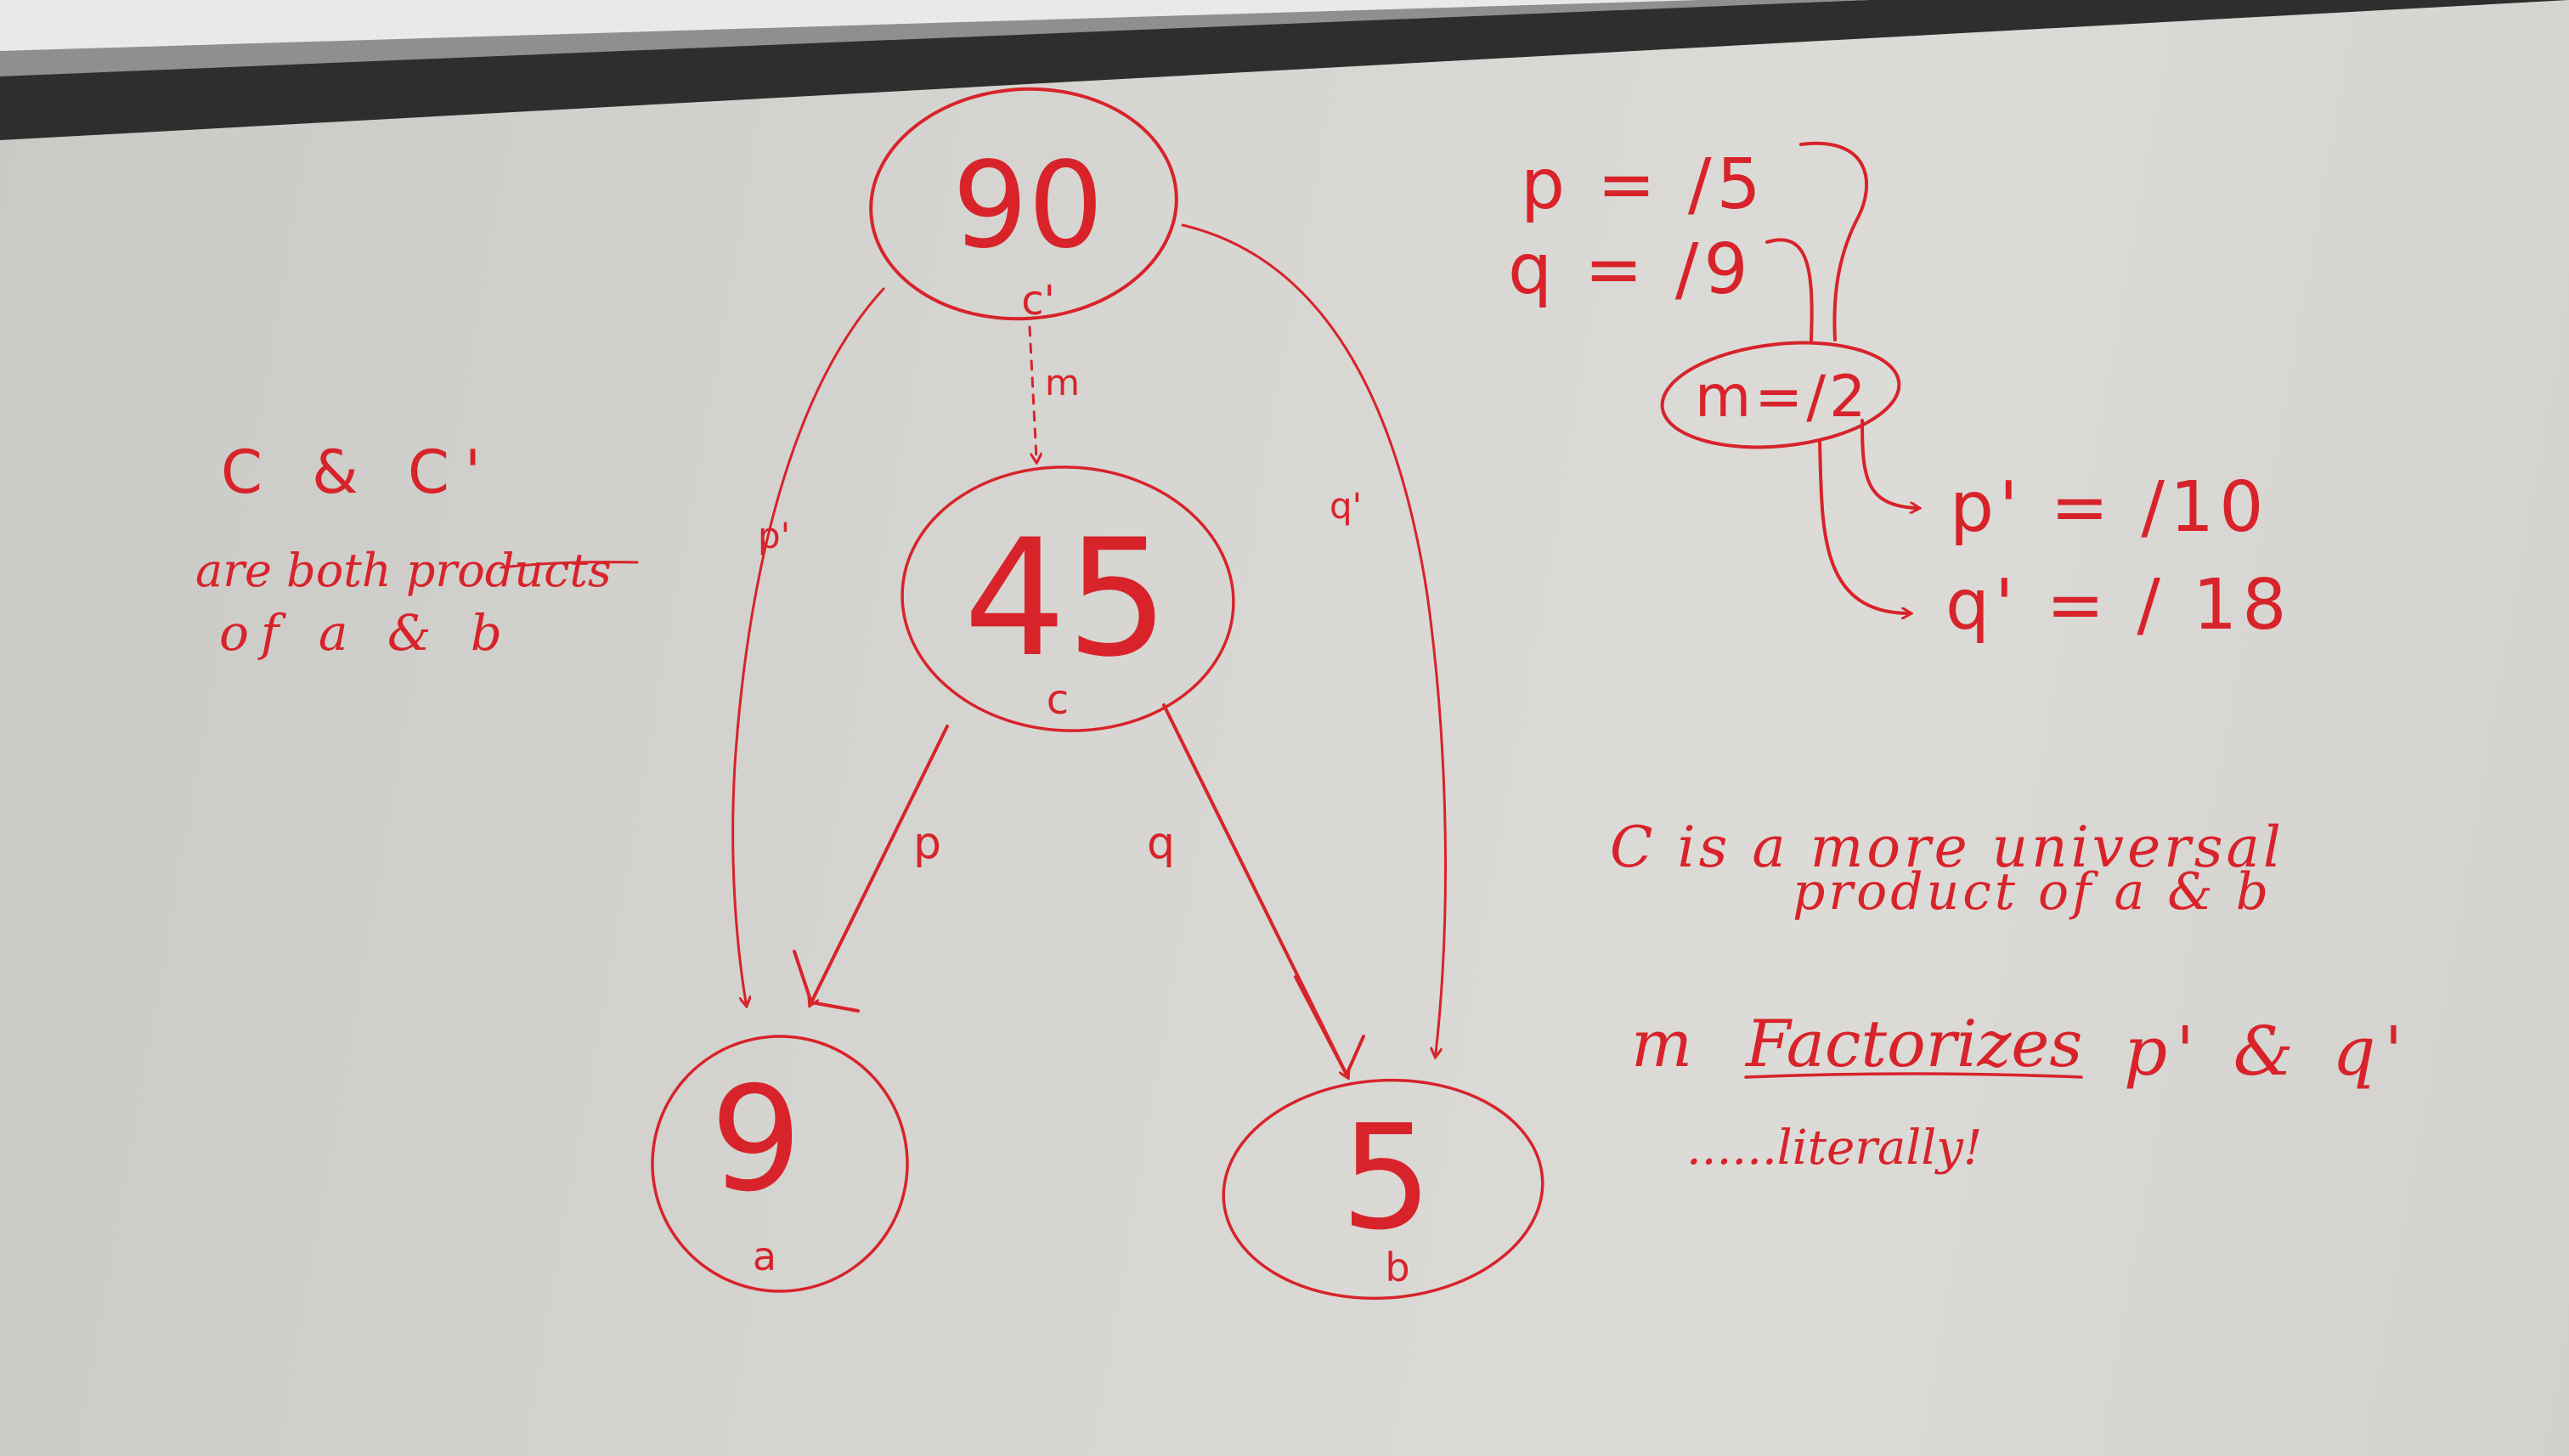 The image size is (2569, 1456). What do you see at coordinates (1346, 506) in the screenshot?
I see `arrow-q-prime-label: q'` at bounding box center [1346, 506].